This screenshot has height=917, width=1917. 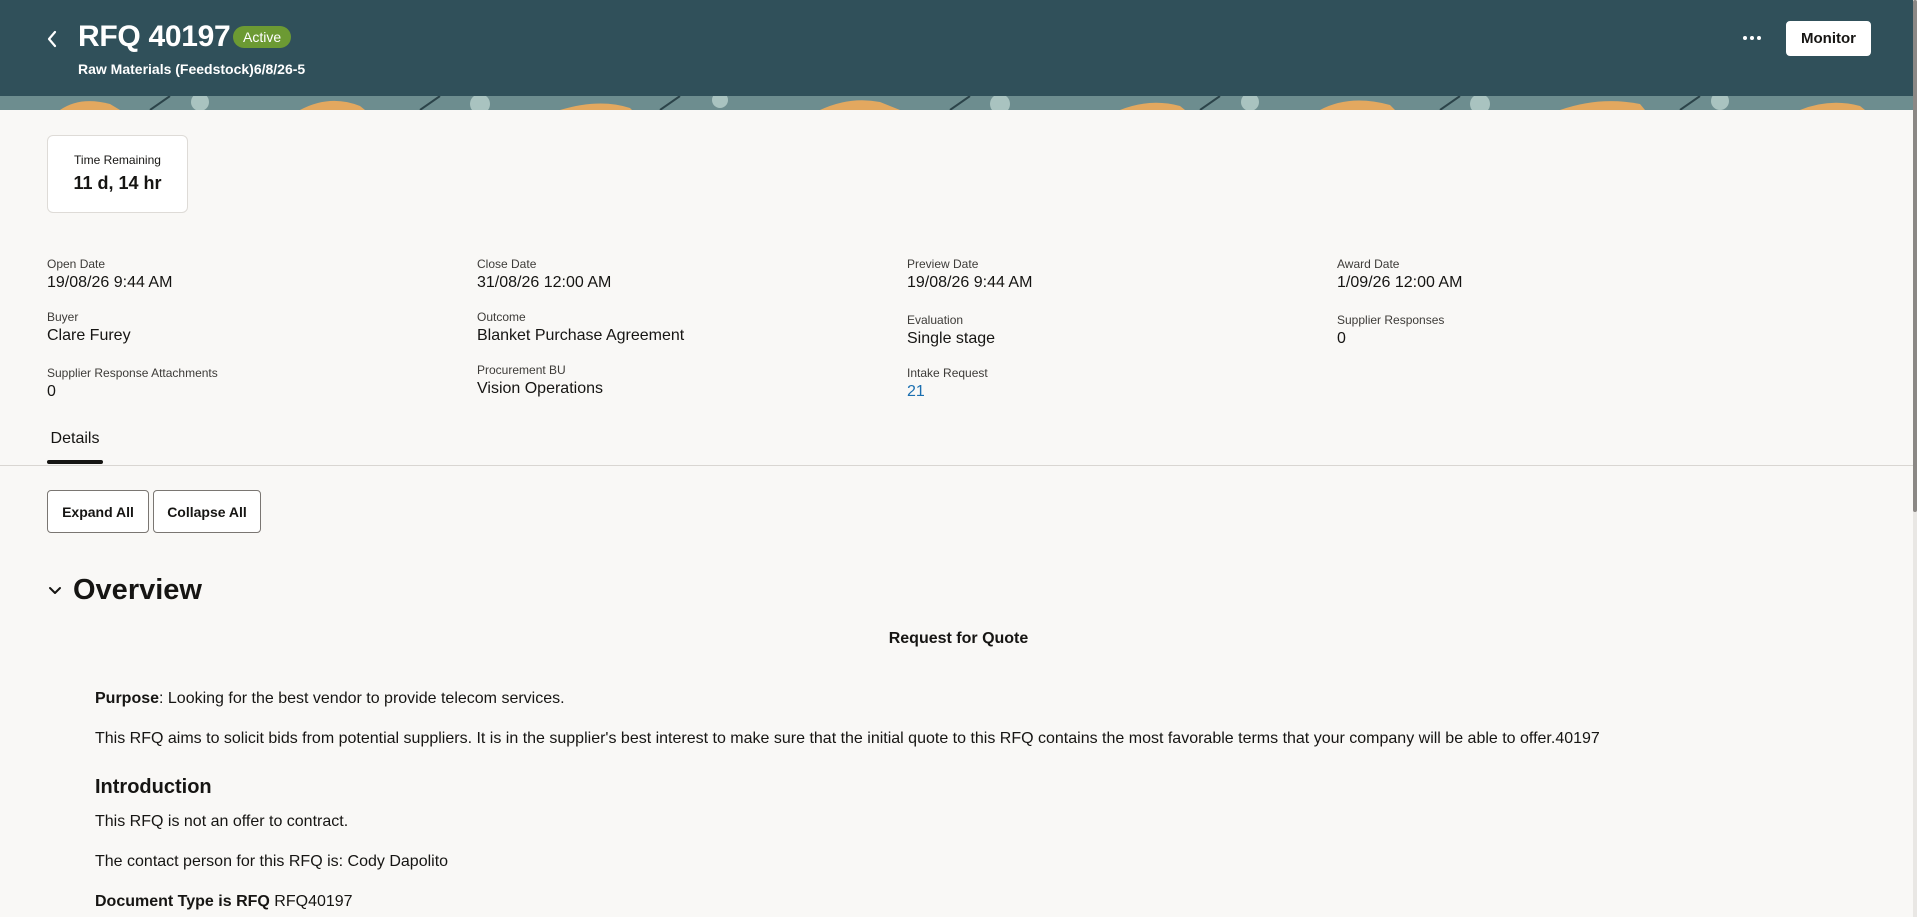 I want to click on close-date-field: Close Date 31/08/26 12:00 AM, so click(x=544, y=275).